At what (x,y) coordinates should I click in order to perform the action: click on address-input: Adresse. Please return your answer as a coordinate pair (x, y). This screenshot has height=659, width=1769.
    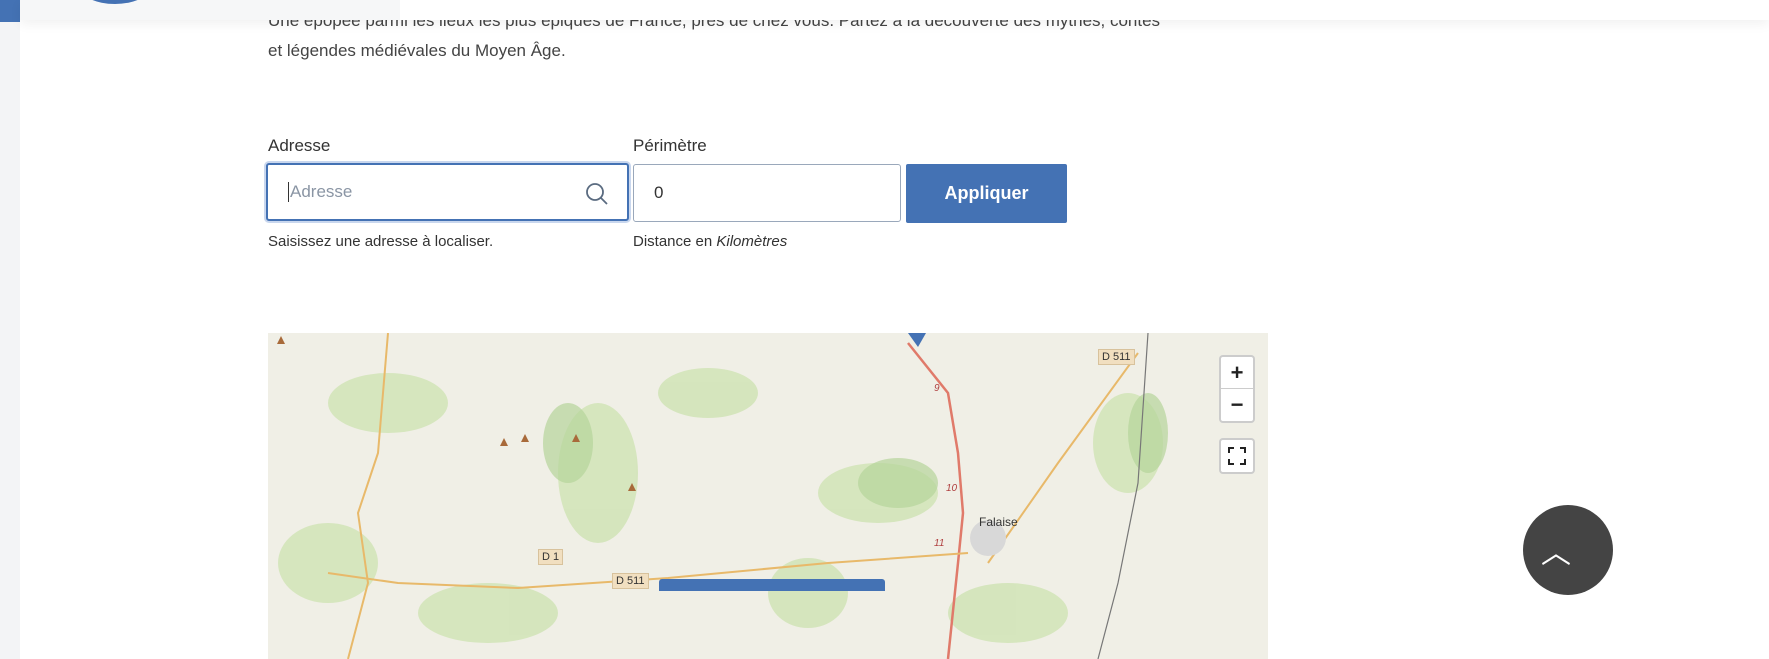
    Looking at the image, I should click on (447, 192).